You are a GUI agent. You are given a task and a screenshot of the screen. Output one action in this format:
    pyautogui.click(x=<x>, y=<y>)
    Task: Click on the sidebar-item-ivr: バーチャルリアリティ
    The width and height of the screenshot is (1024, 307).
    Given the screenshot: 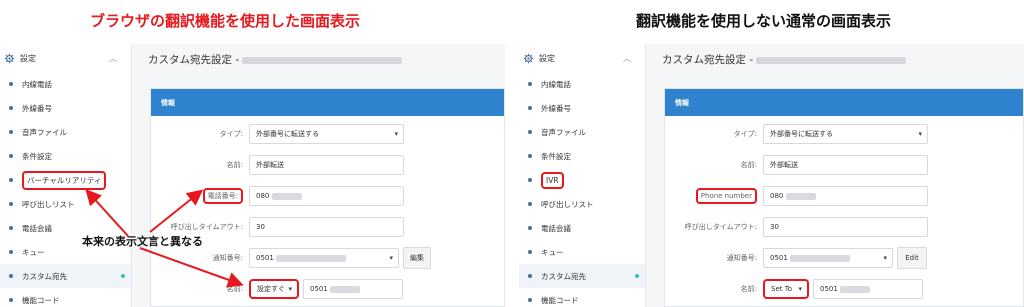 What is the action you would take?
    pyautogui.click(x=65, y=180)
    